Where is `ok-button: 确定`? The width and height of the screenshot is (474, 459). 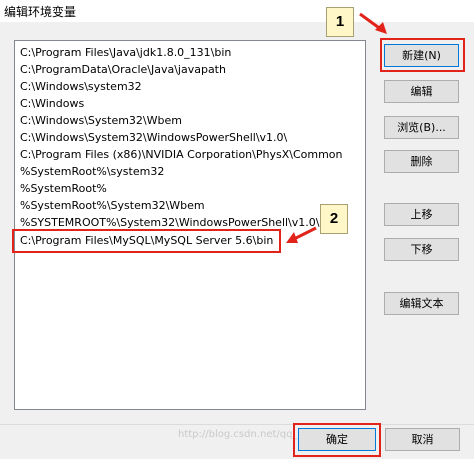 ok-button: 确定 is located at coordinates (337, 439).